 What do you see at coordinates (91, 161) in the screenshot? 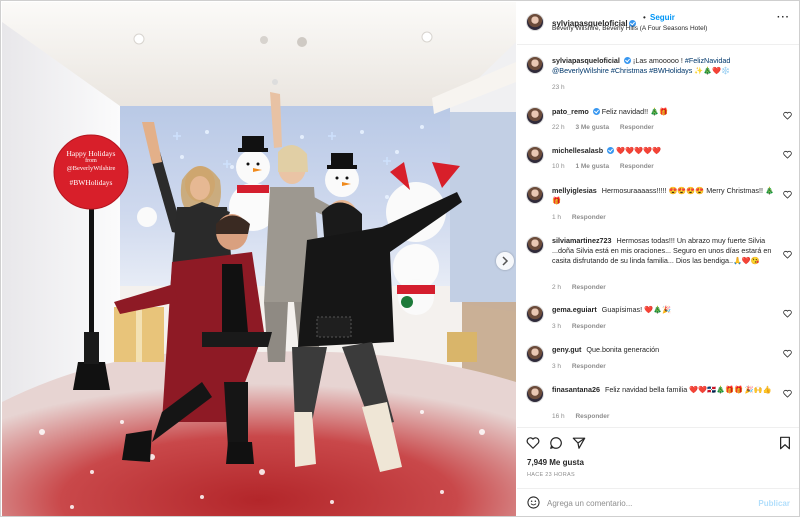
I see `sign-line-2: from` at bounding box center [91, 161].